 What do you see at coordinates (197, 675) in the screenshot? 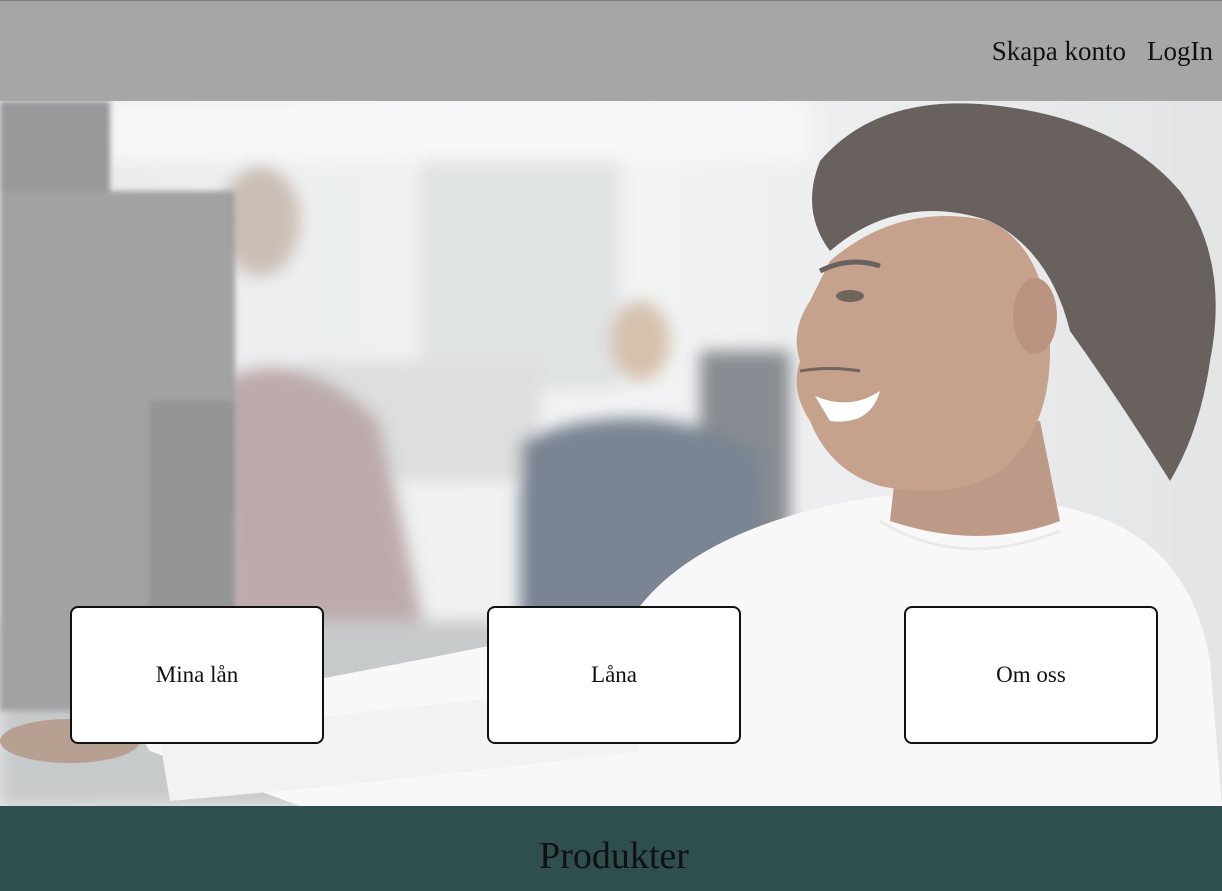
I see `my-loans-button: Mina lån` at bounding box center [197, 675].